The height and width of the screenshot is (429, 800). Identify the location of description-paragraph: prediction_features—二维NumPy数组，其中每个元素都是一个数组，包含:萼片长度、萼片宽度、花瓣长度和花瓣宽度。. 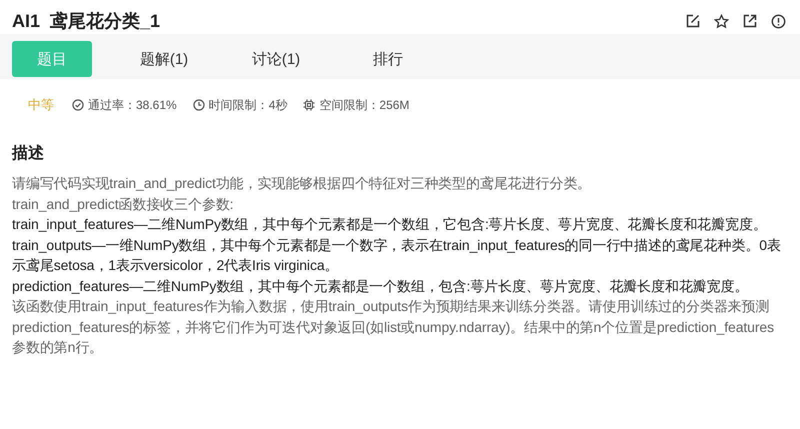
(381, 286).